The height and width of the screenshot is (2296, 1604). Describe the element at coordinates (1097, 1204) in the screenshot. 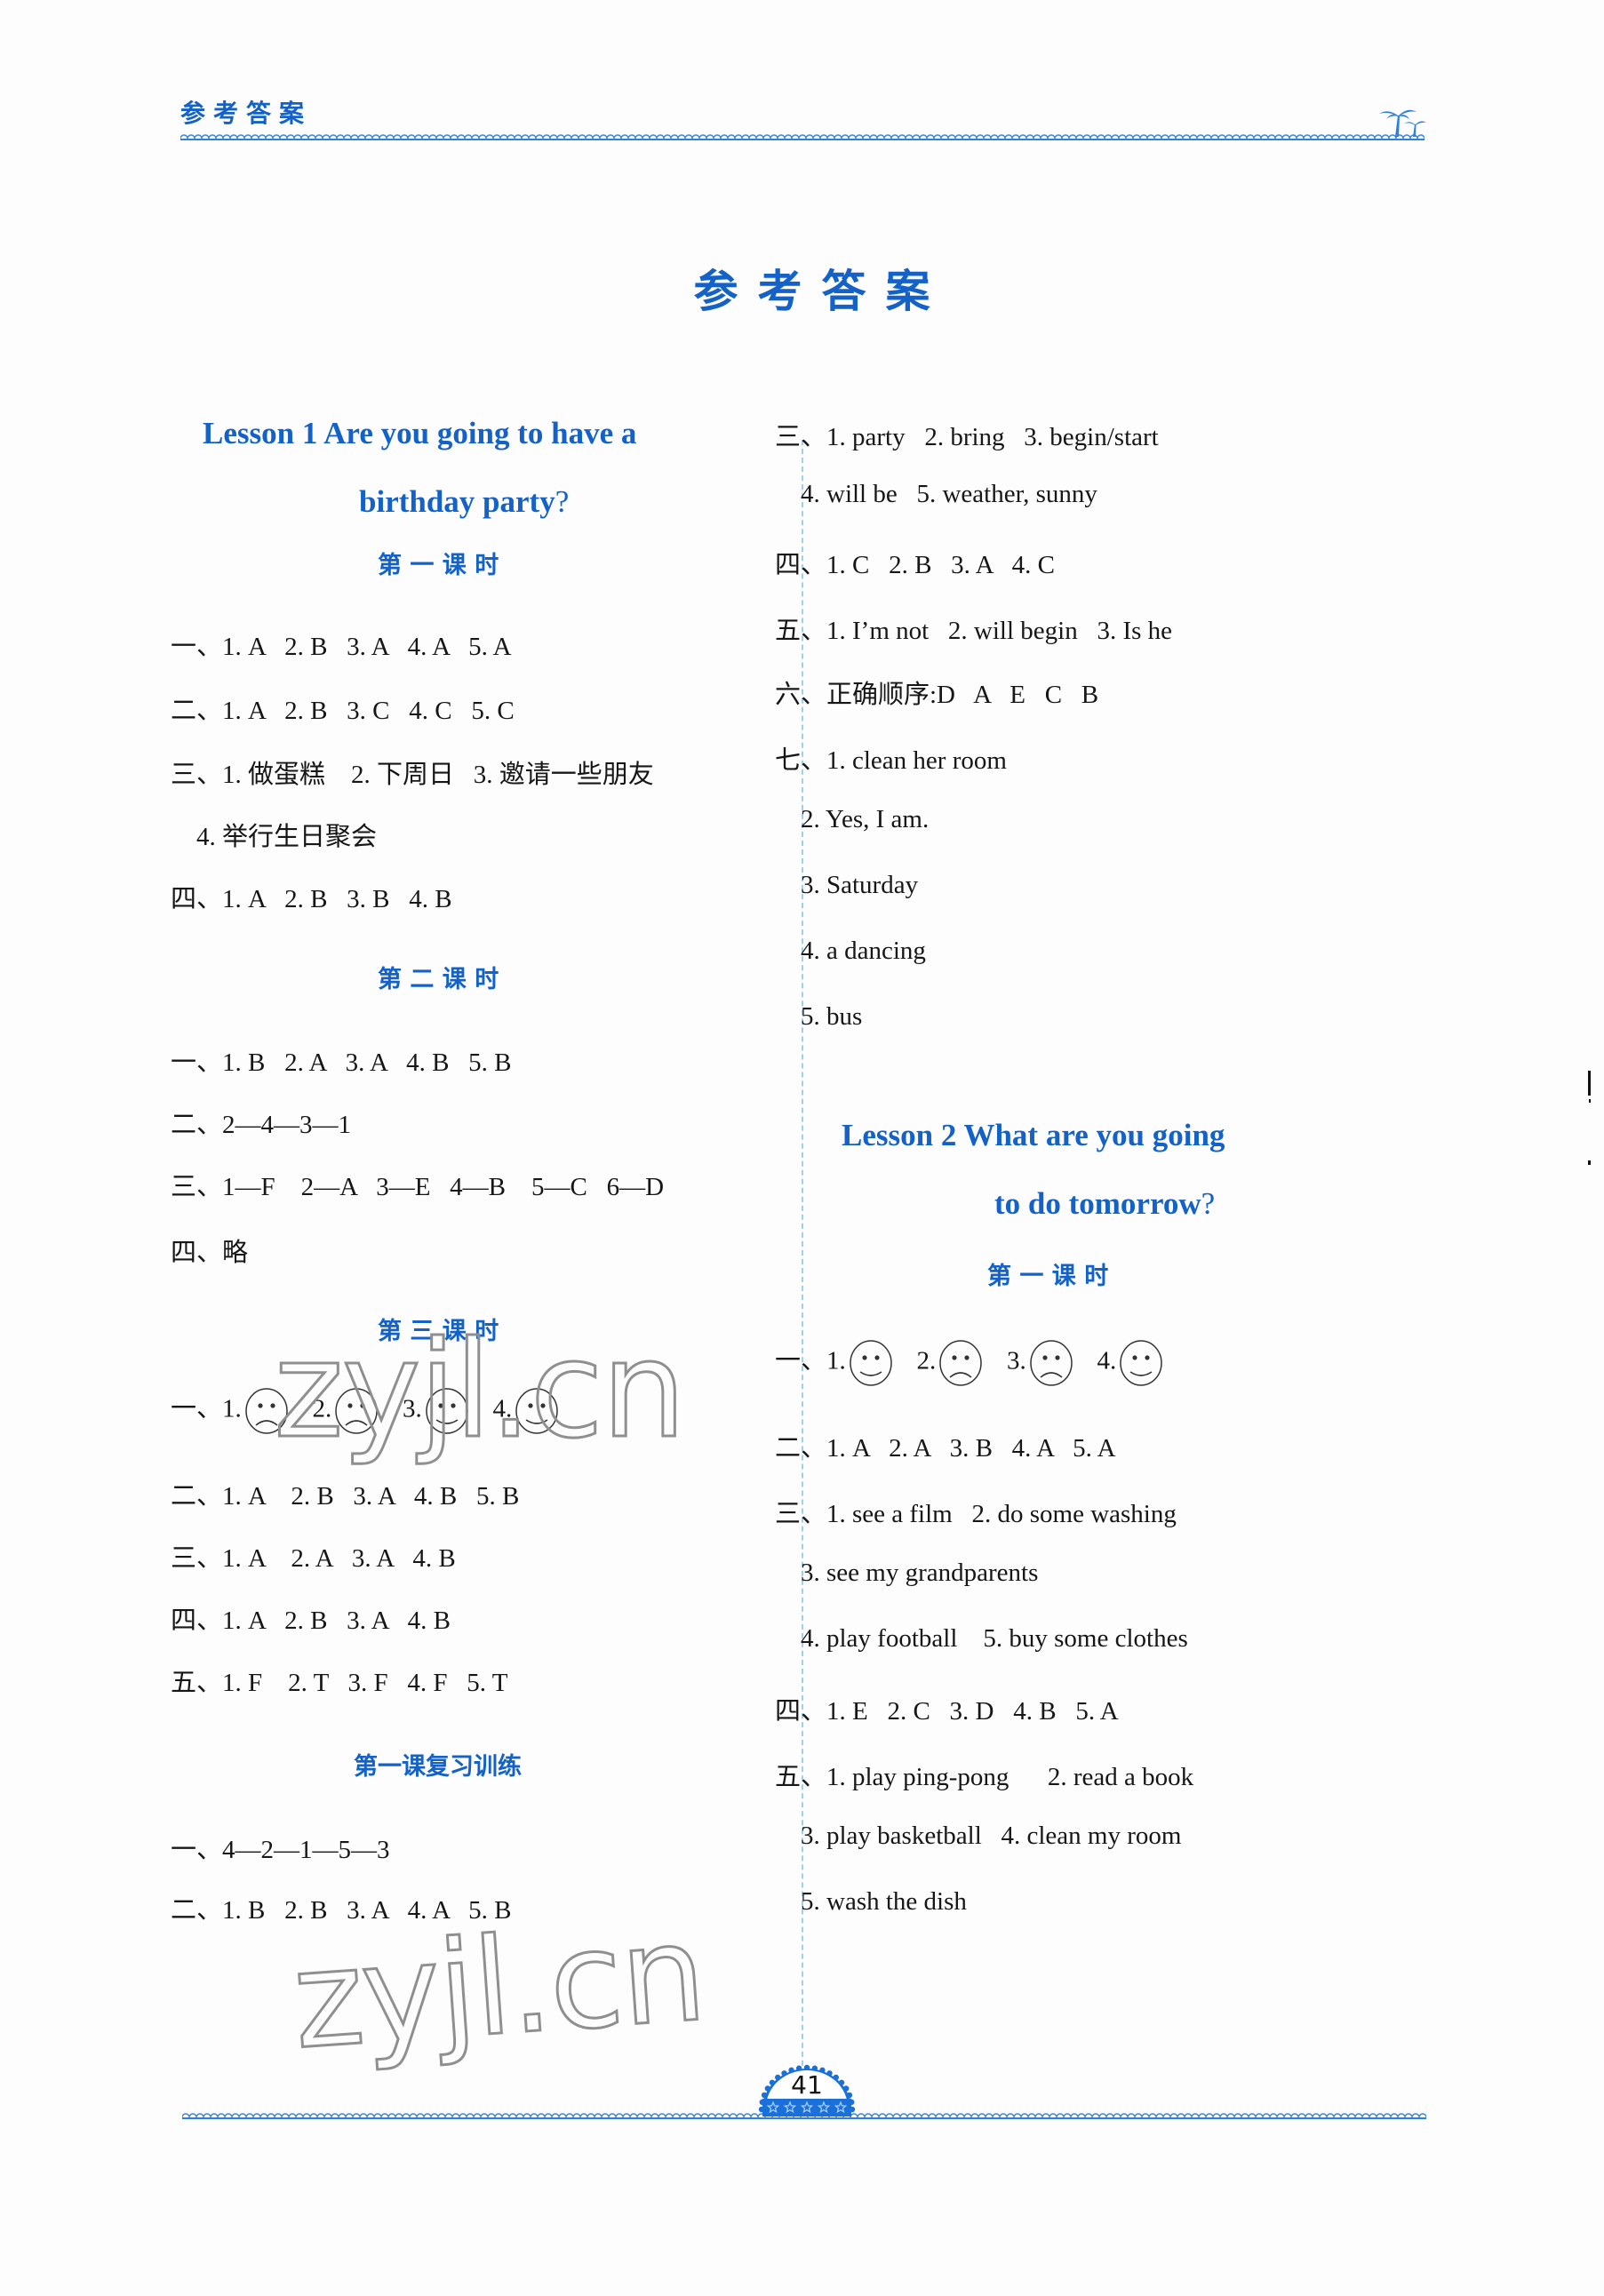

I see `lesson2-title-text: to do tomorrow` at that location.